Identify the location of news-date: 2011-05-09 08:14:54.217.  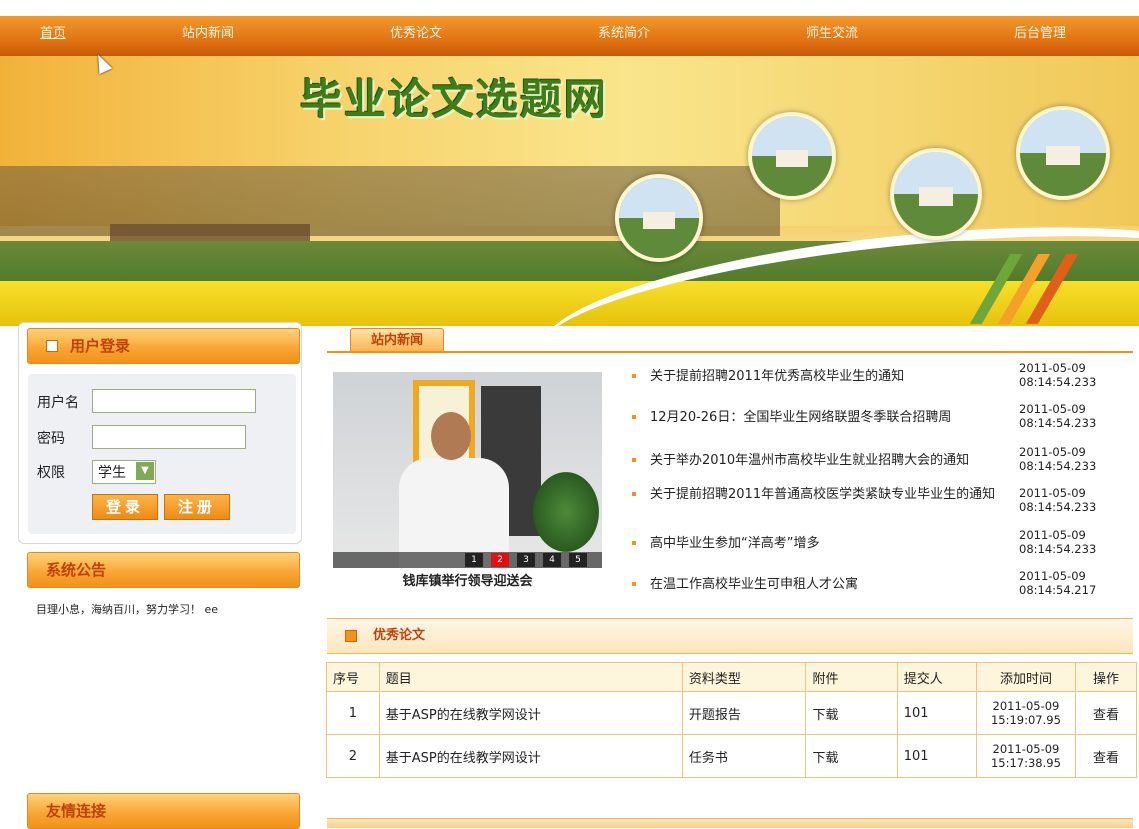
(1058, 583).